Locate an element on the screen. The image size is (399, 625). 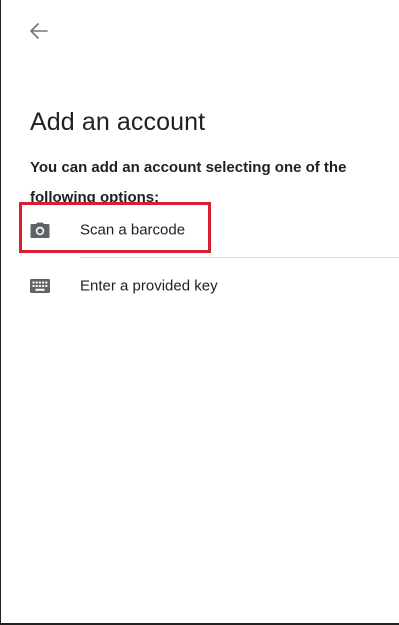
enter-key-label: Enter a provided key is located at coordinates (149, 286).